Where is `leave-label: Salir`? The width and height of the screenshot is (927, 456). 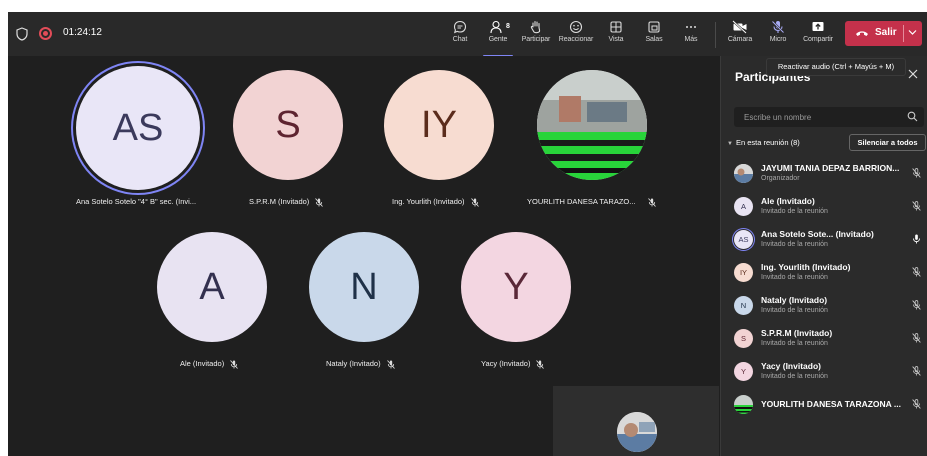
leave-label: Salir is located at coordinates (886, 32).